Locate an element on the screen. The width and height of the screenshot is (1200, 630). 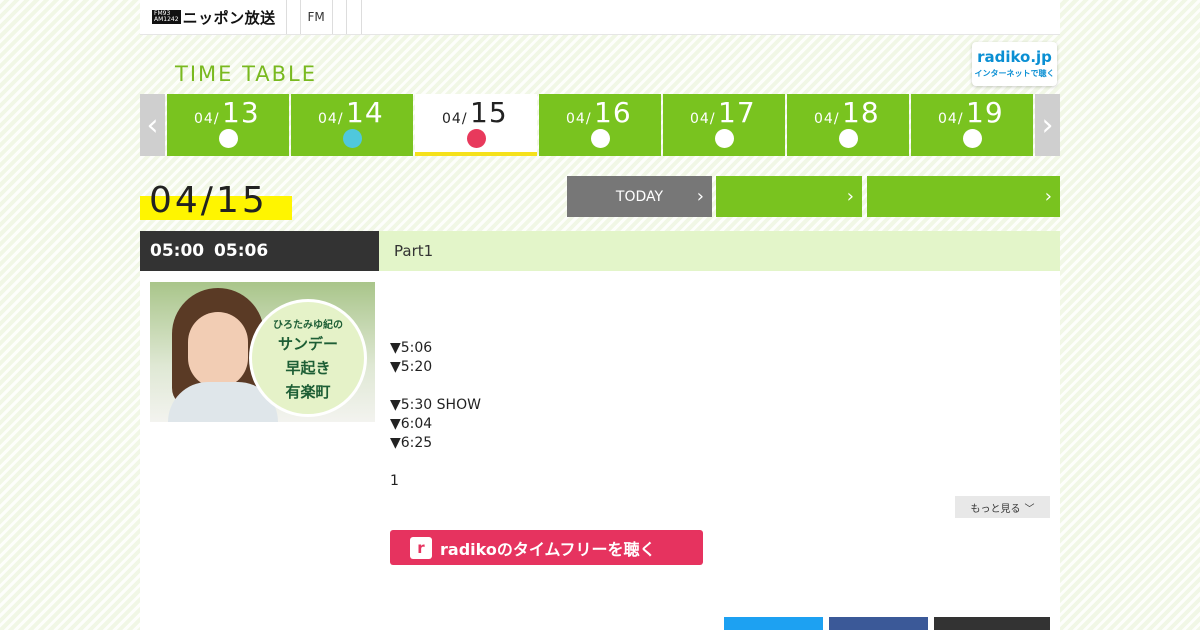
date-tab-15: 04/15 is located at coordinates (476, 125).